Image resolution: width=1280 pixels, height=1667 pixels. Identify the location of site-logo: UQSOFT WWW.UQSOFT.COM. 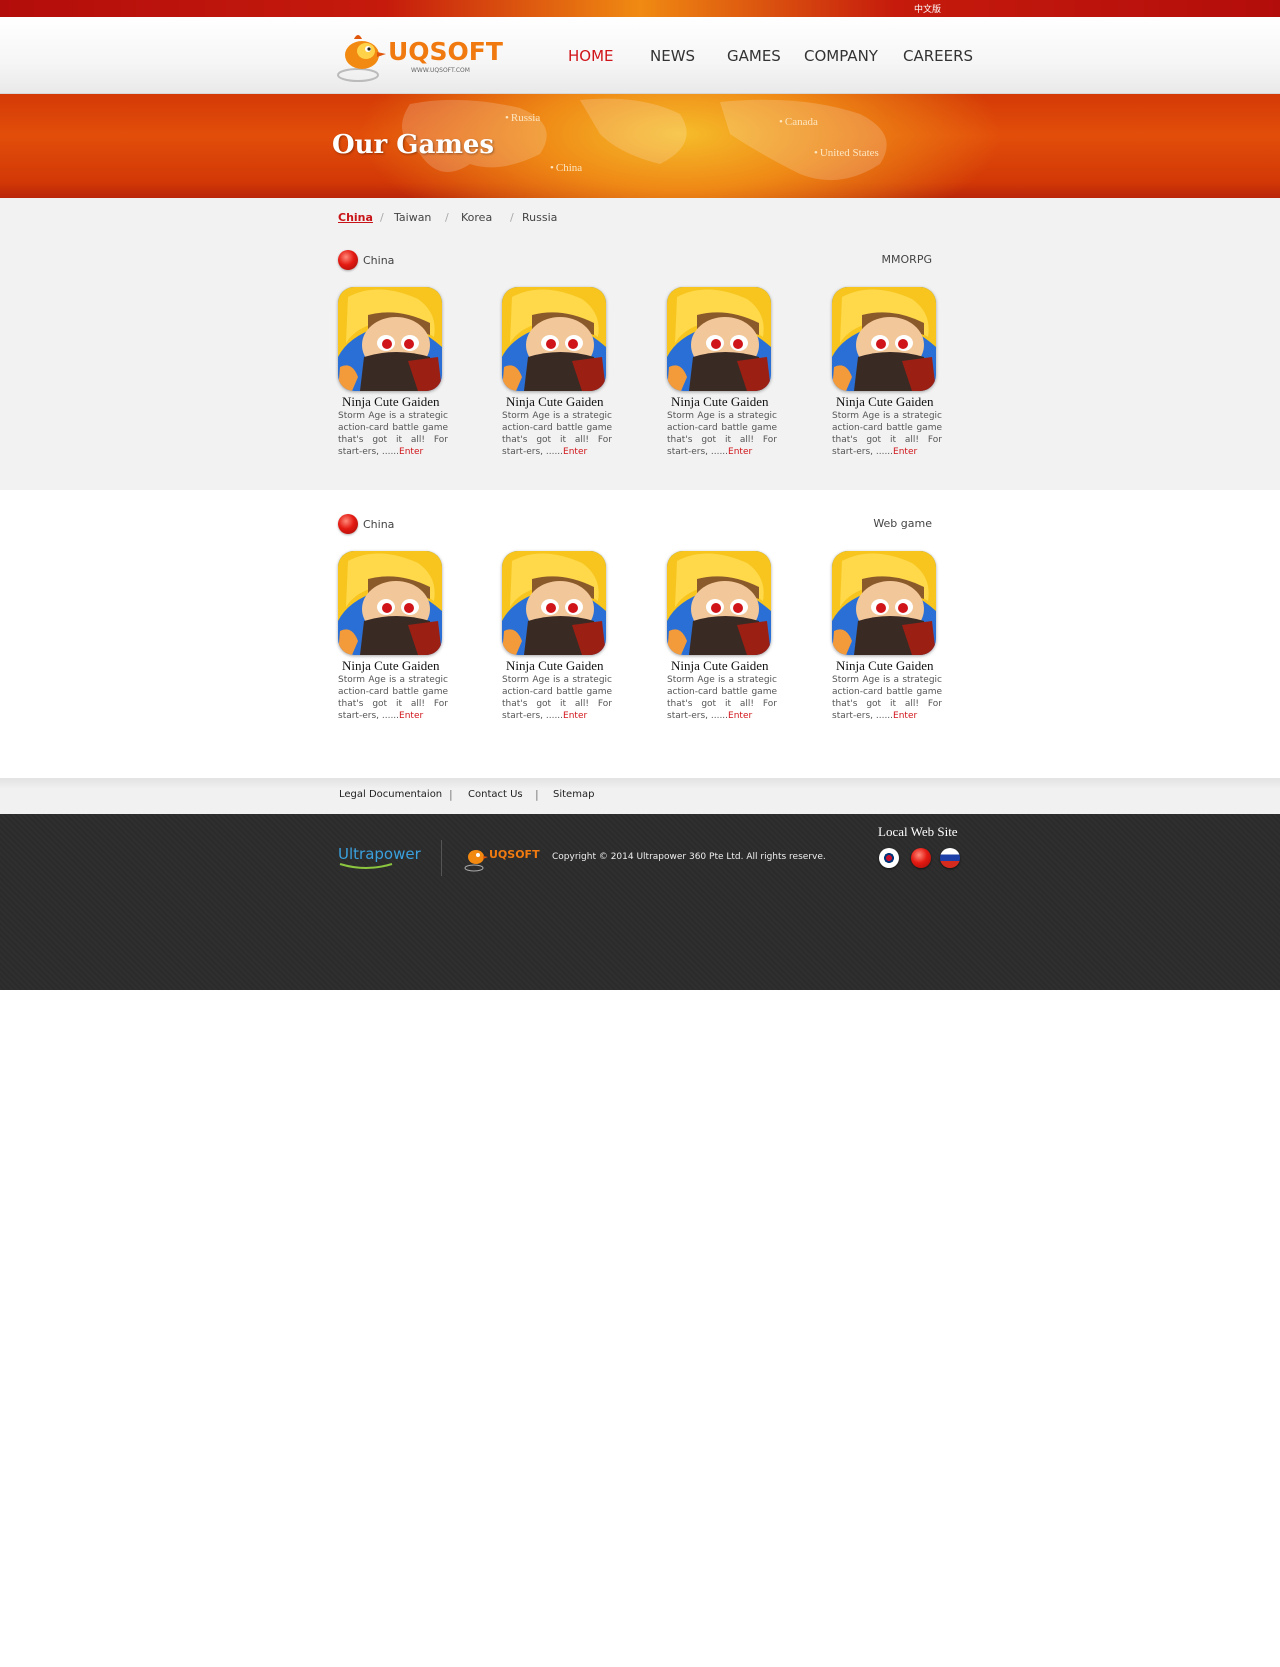
(419, 56).